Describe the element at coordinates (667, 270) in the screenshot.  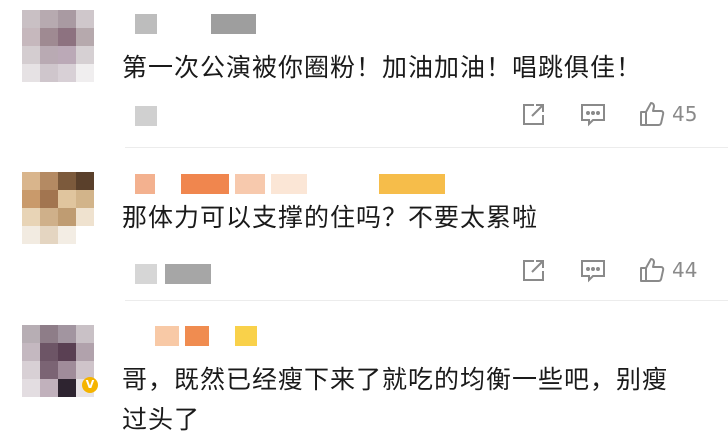
I see `like-button: 44` at that location.